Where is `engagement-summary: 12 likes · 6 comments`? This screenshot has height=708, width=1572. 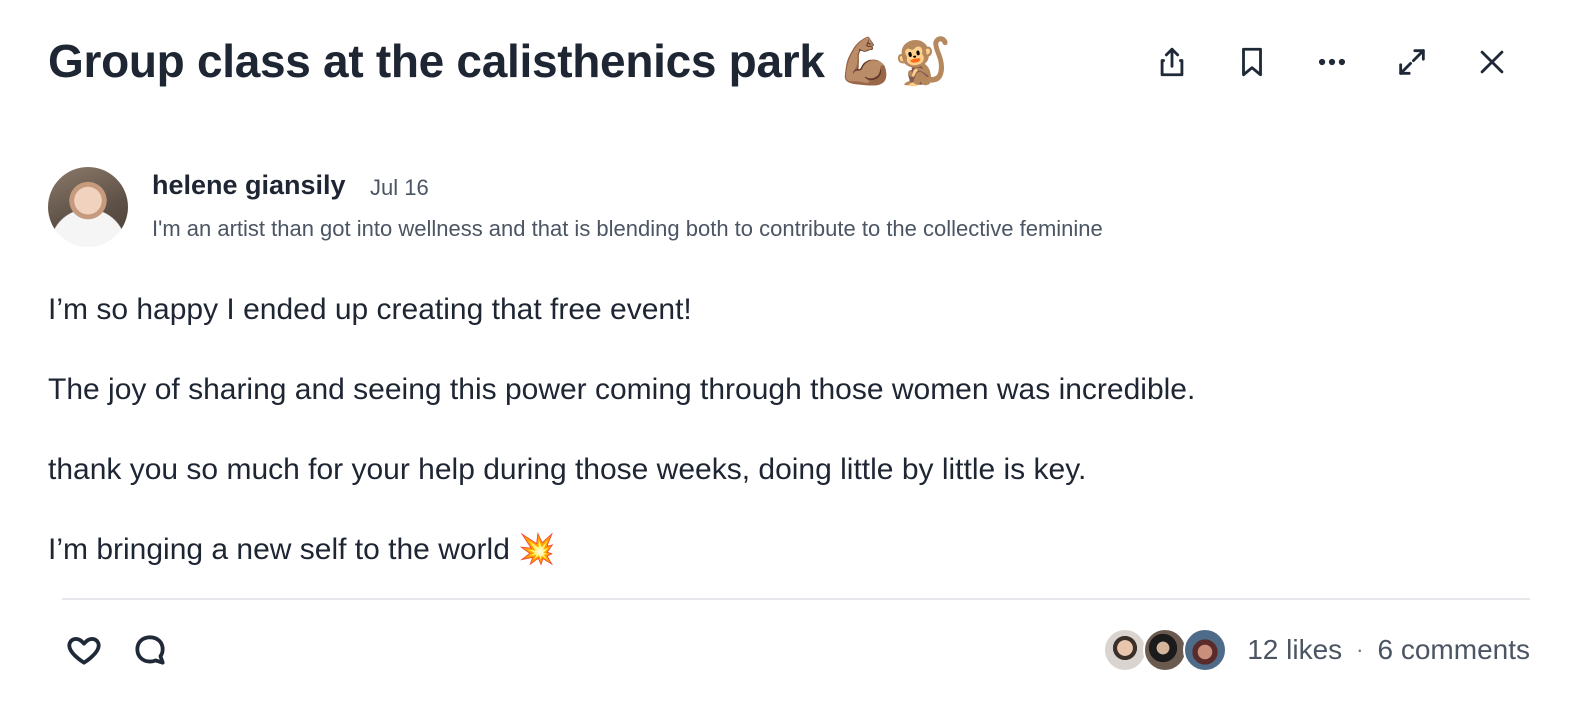
engagement-summary: 12 likes · 6 comments is located at coordinates (1317, 650).